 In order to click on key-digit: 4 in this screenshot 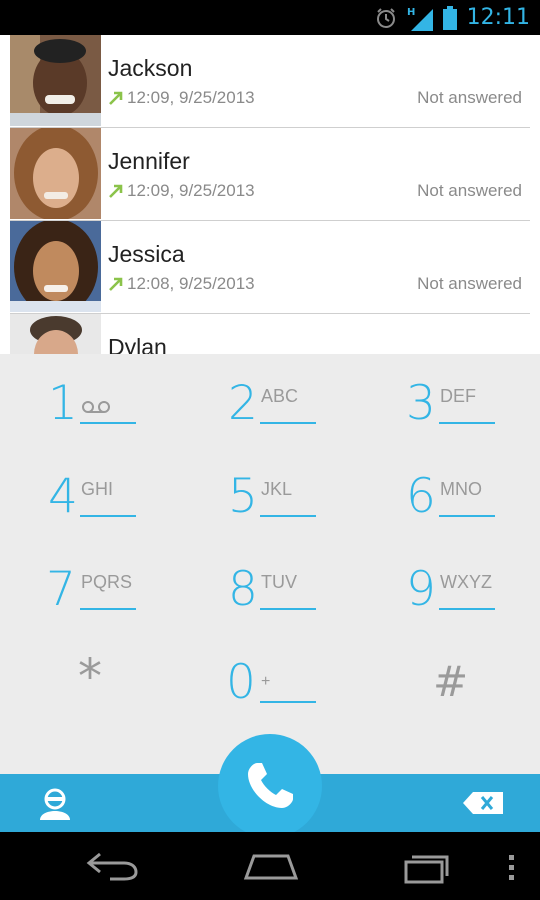, I will do `click(63, 496)`.